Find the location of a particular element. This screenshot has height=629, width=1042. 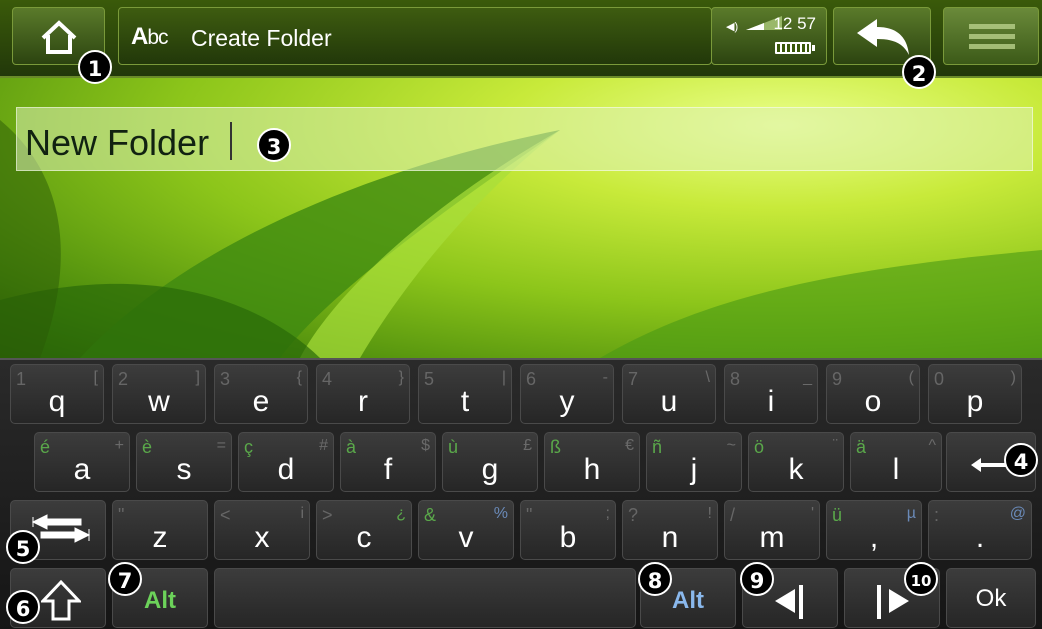

top-bar: Abc Create Folder ◀) 12 57 is located at coordinates (521, 39).